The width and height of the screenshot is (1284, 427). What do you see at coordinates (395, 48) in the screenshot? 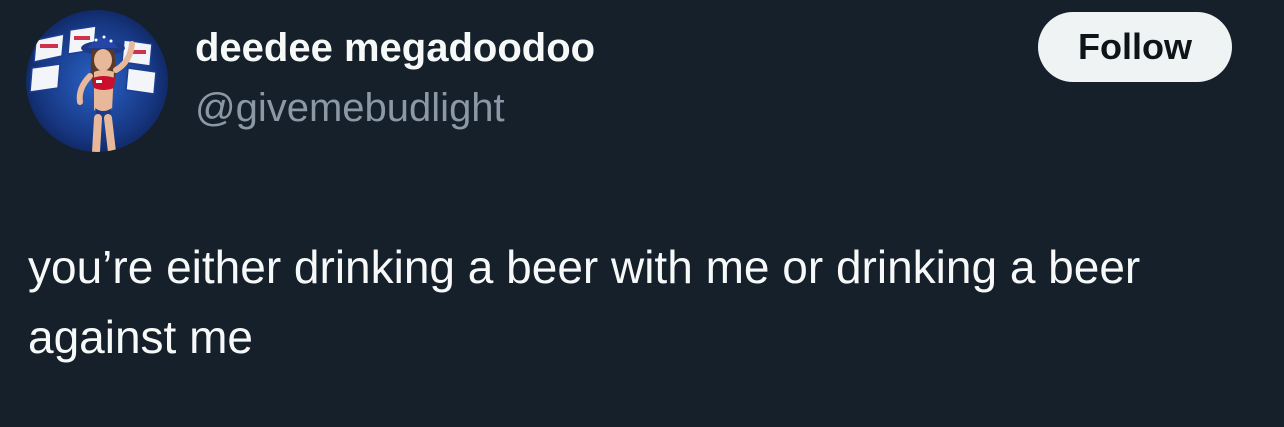
I see `display-name: deedee megadoodoo` at bounding box center [395, 48].